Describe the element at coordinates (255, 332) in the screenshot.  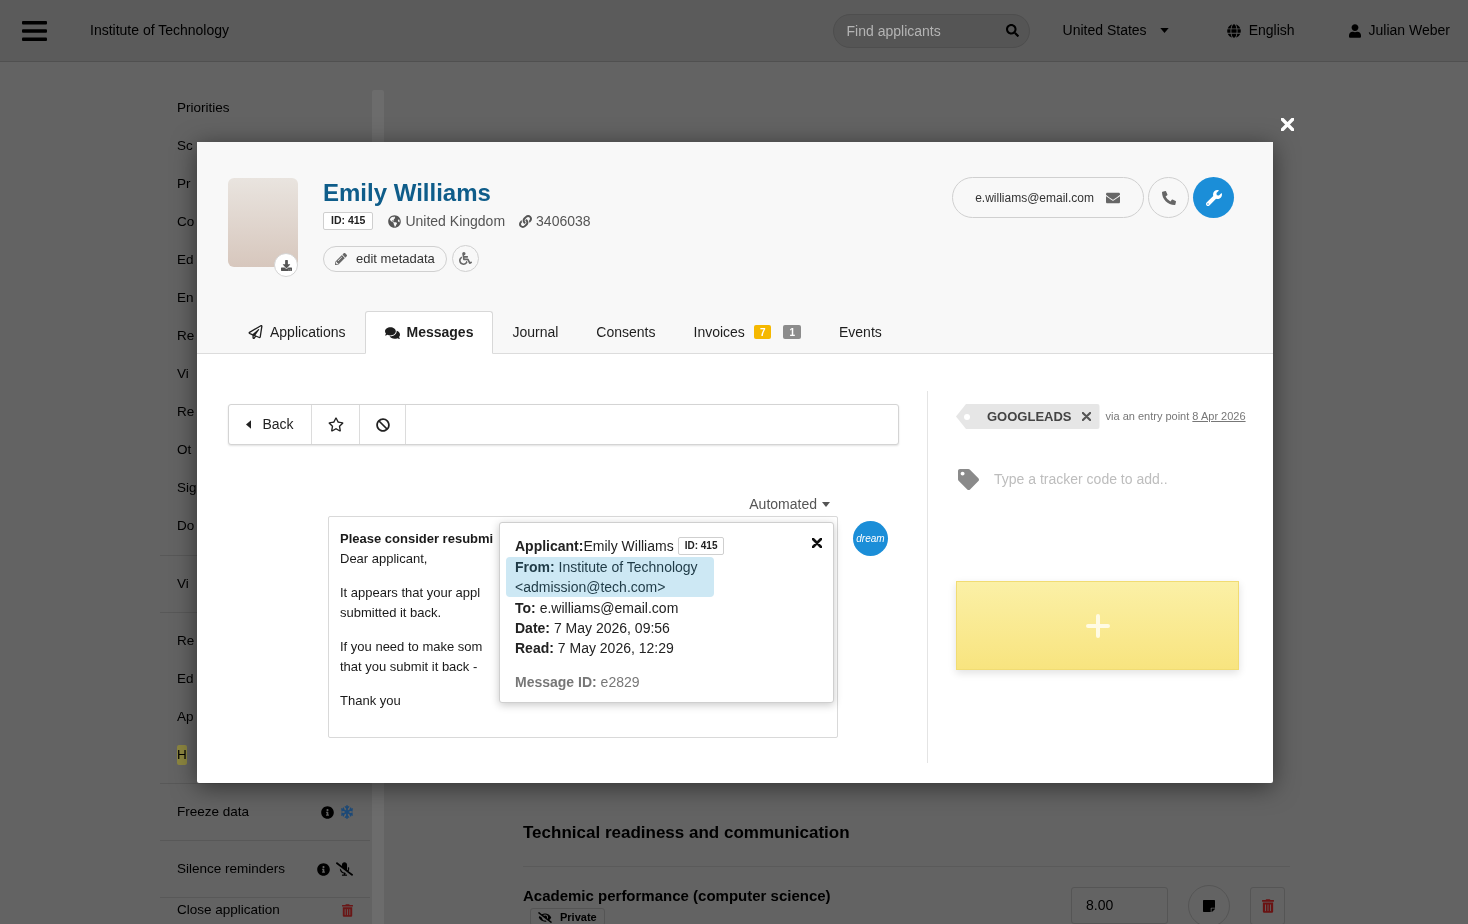
I see `paper-plane-icon` at that location.